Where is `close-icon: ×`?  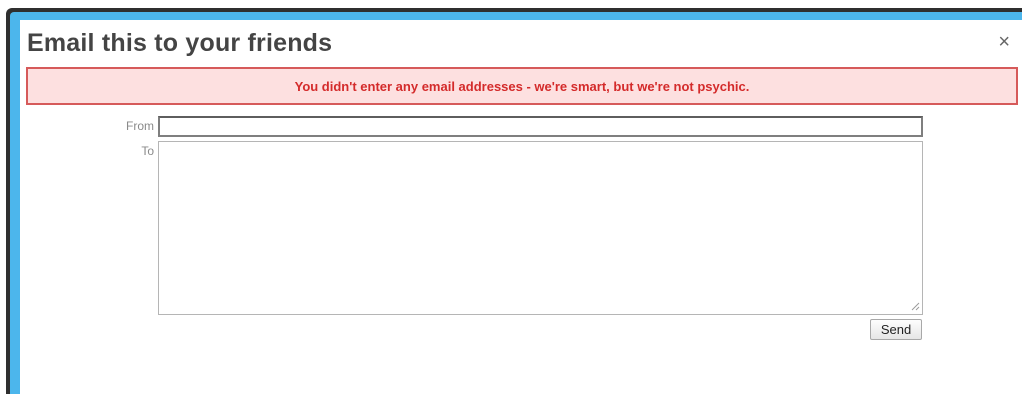
close-icon: × is located at coordinates (1004, 42).